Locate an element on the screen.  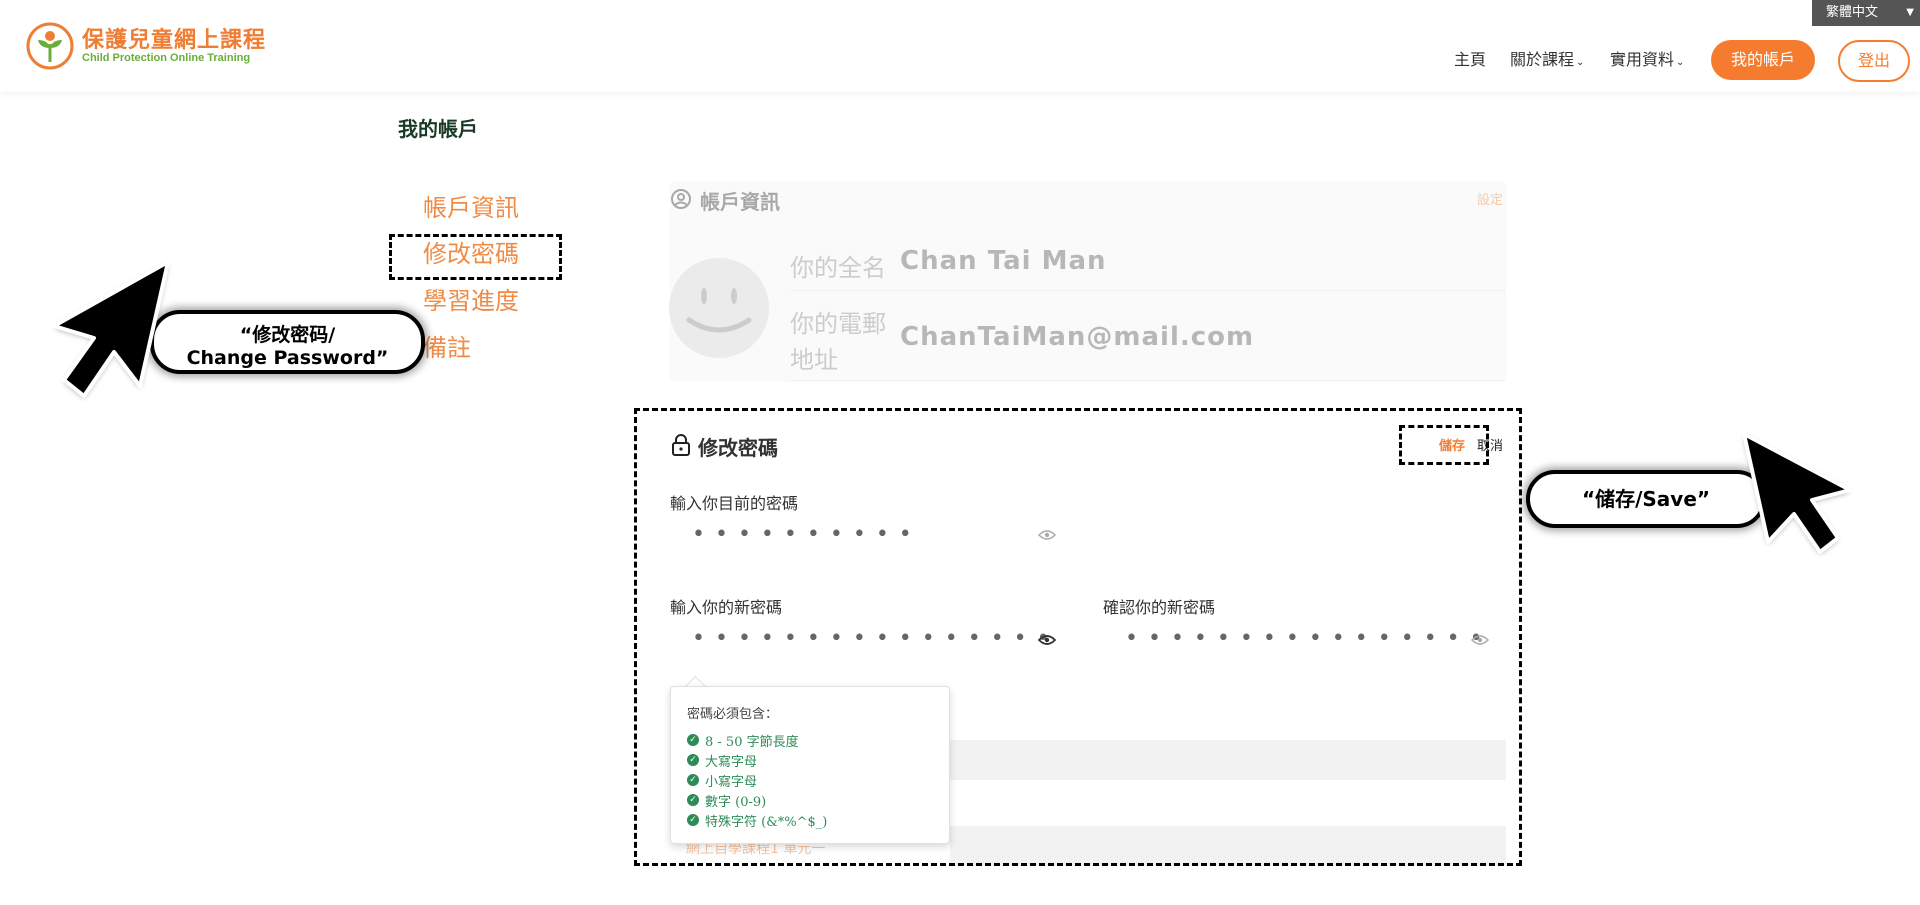
sidebar-item-account-info: 帳戶資訊 is located at coordinates (471, 205).